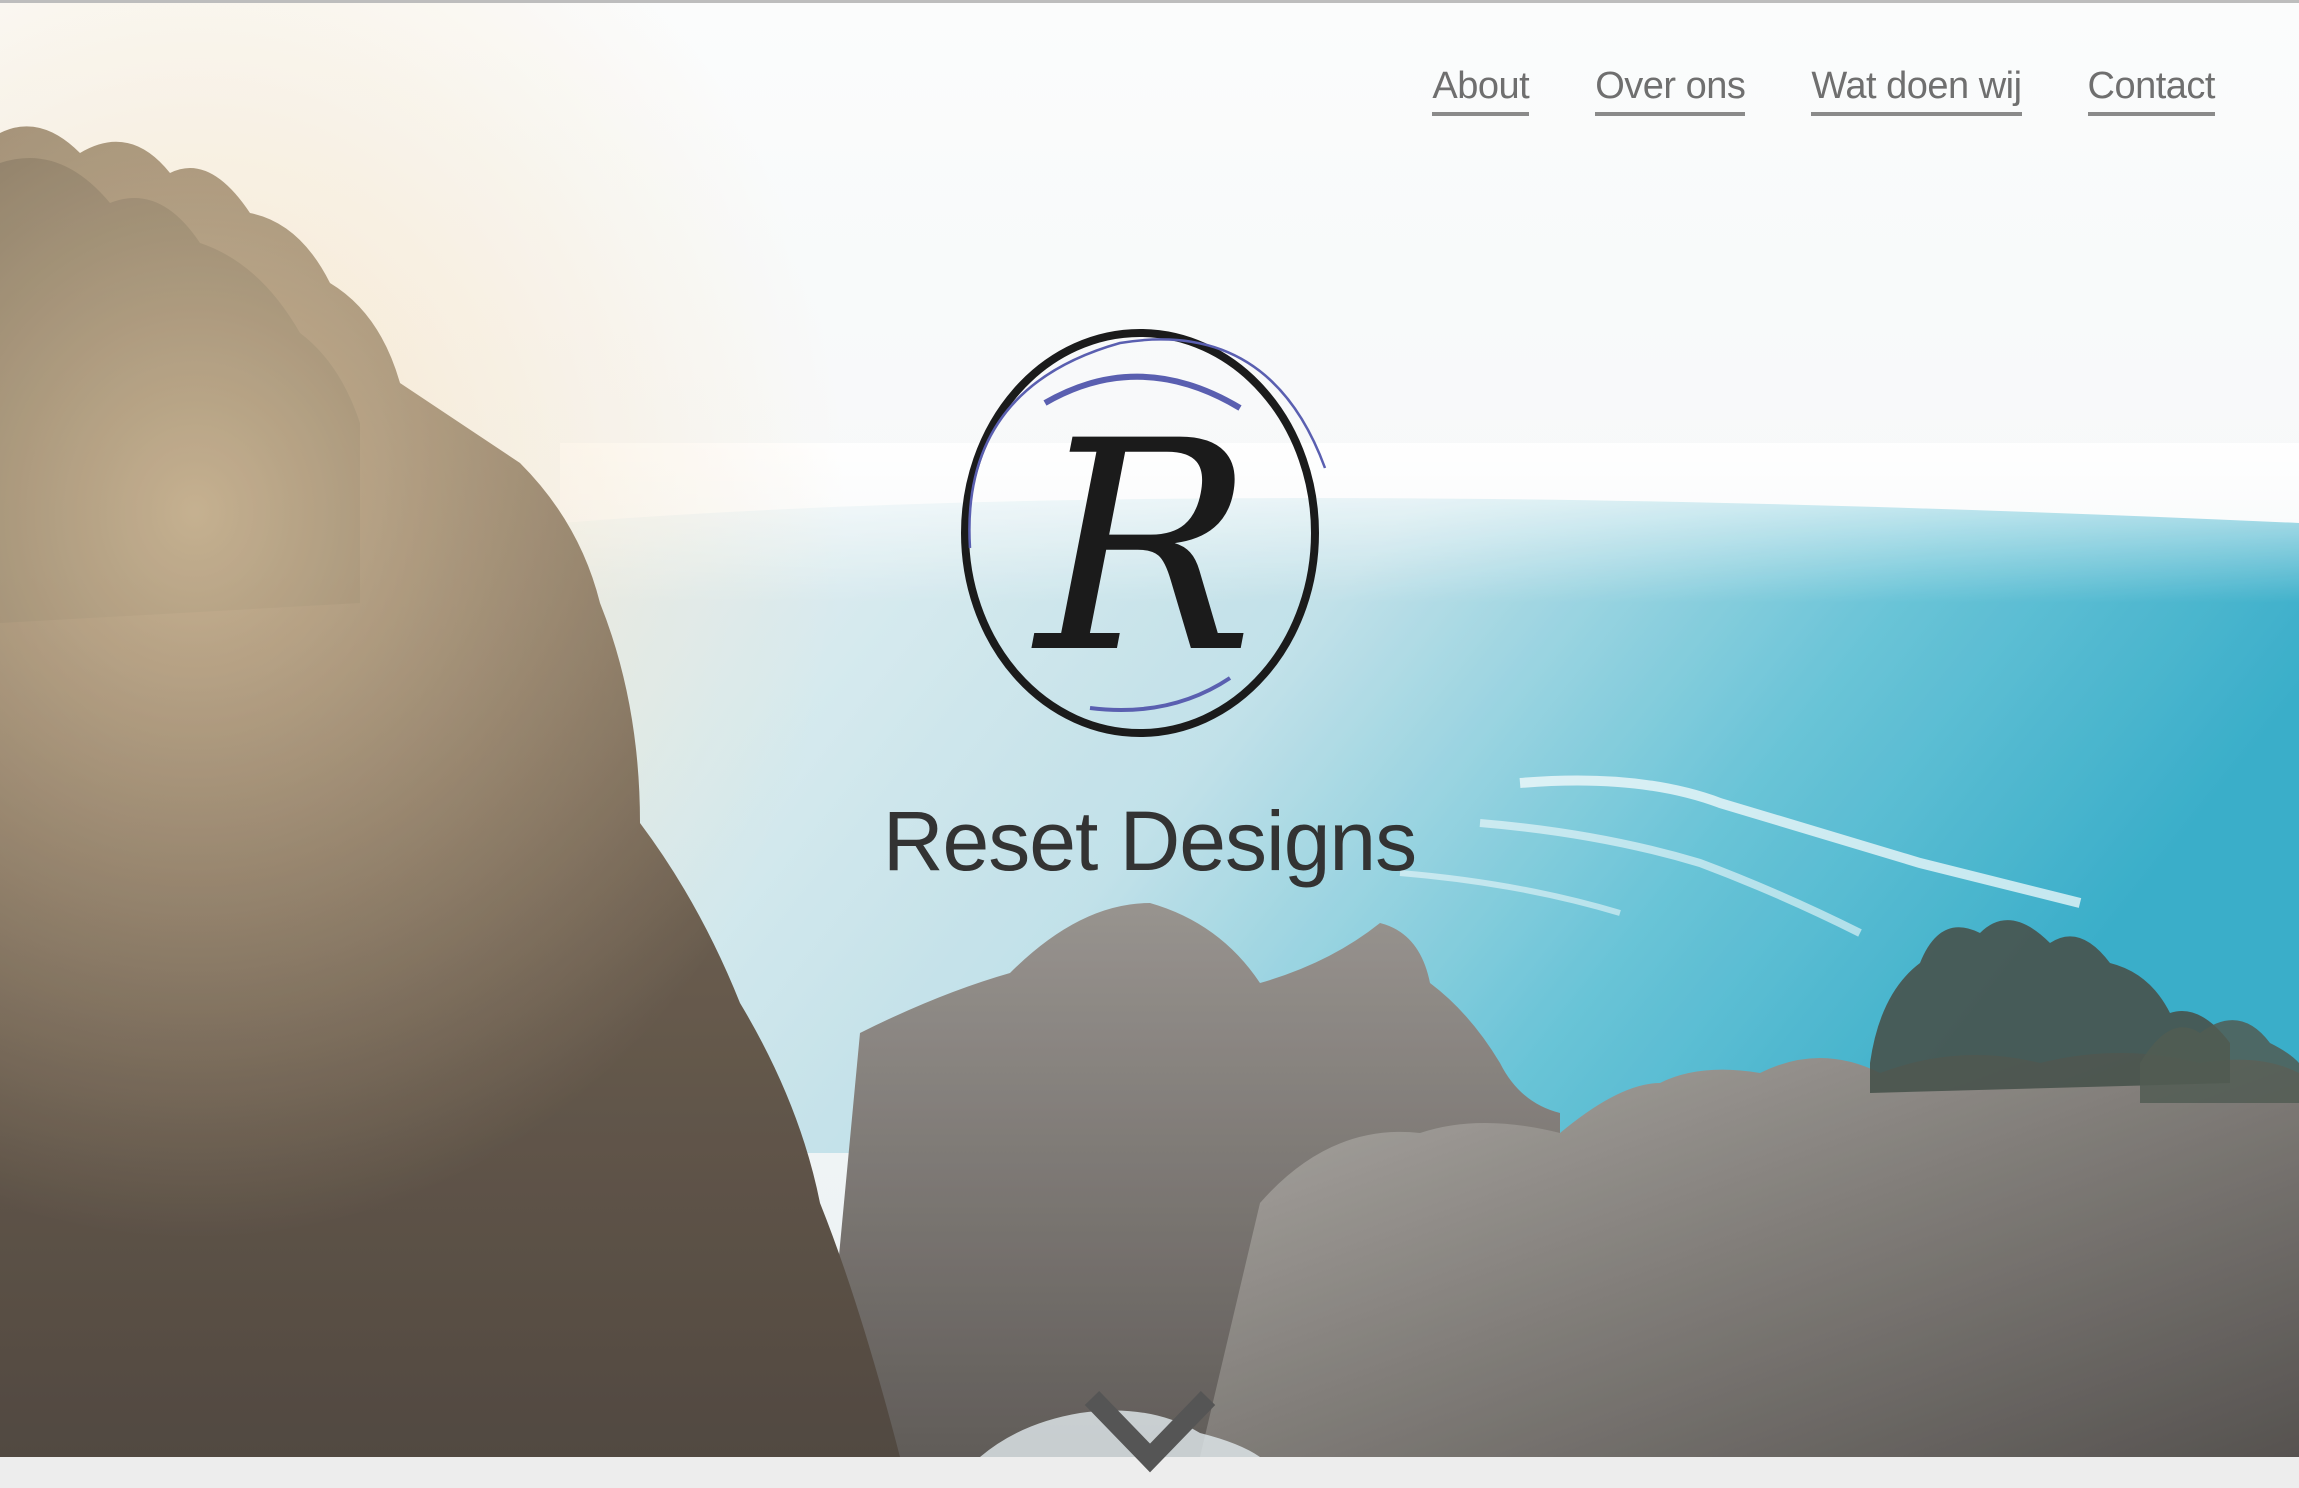 The width and height of the screenshot is (2299, 1488). What do you see at coordinates (2151, 90) in the screenshot?
I see `nav-link-contact: Contact` at bounding box center [2151, 90].